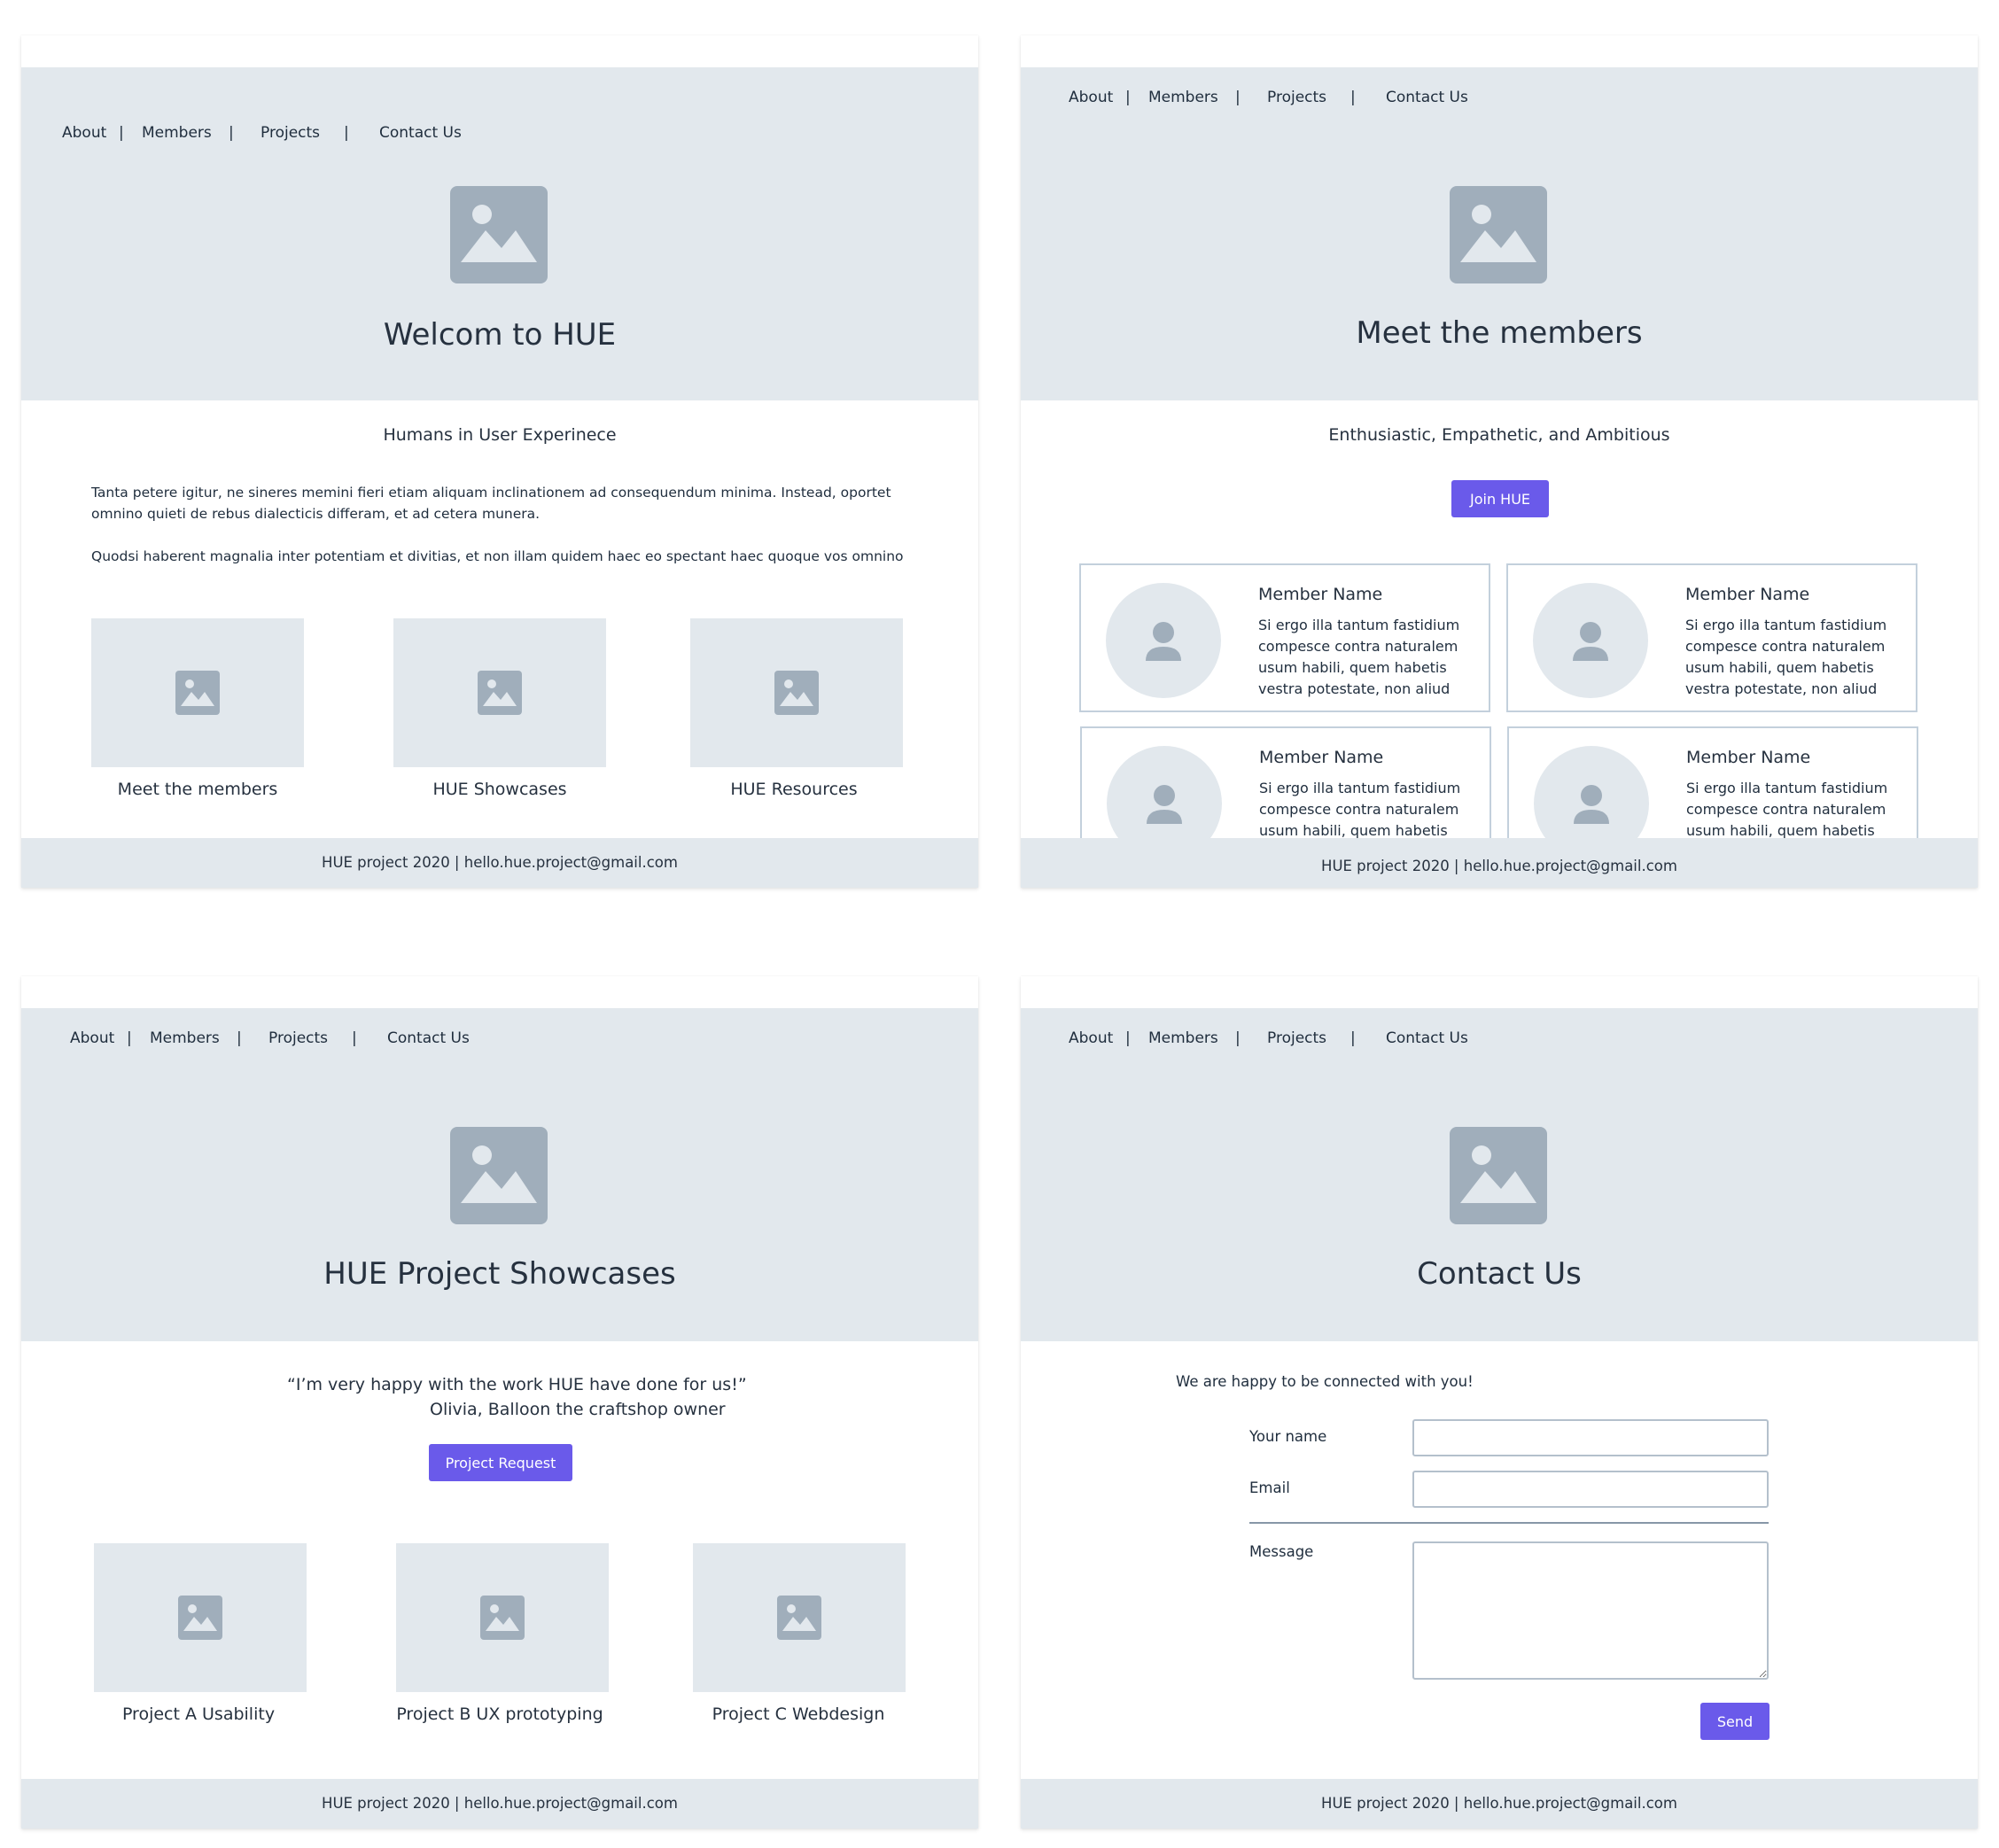 The width and height of the screenshot is (1999, 1848). Describe the element at coordinates (1288, 1437) in the screenshot. I see `name-label: Your name` at that location.